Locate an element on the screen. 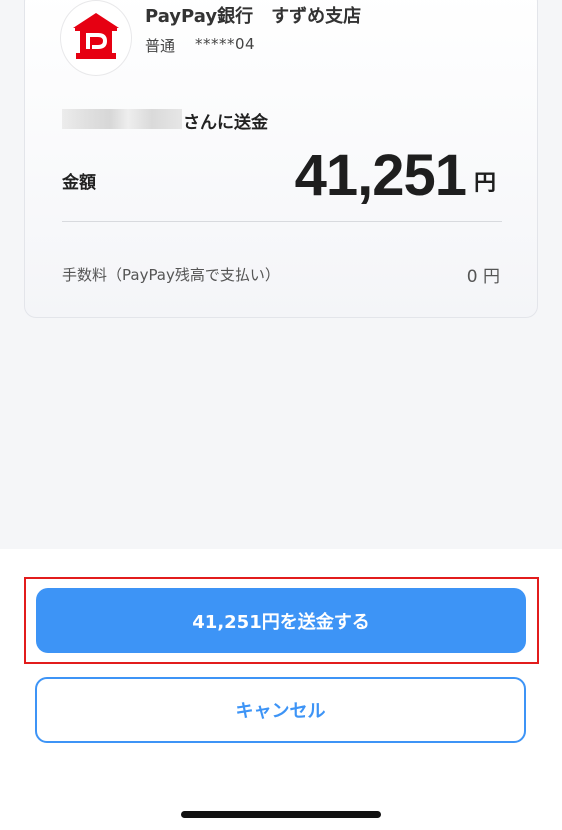  amount-label: 金額 is located at coordinates (79, 183).